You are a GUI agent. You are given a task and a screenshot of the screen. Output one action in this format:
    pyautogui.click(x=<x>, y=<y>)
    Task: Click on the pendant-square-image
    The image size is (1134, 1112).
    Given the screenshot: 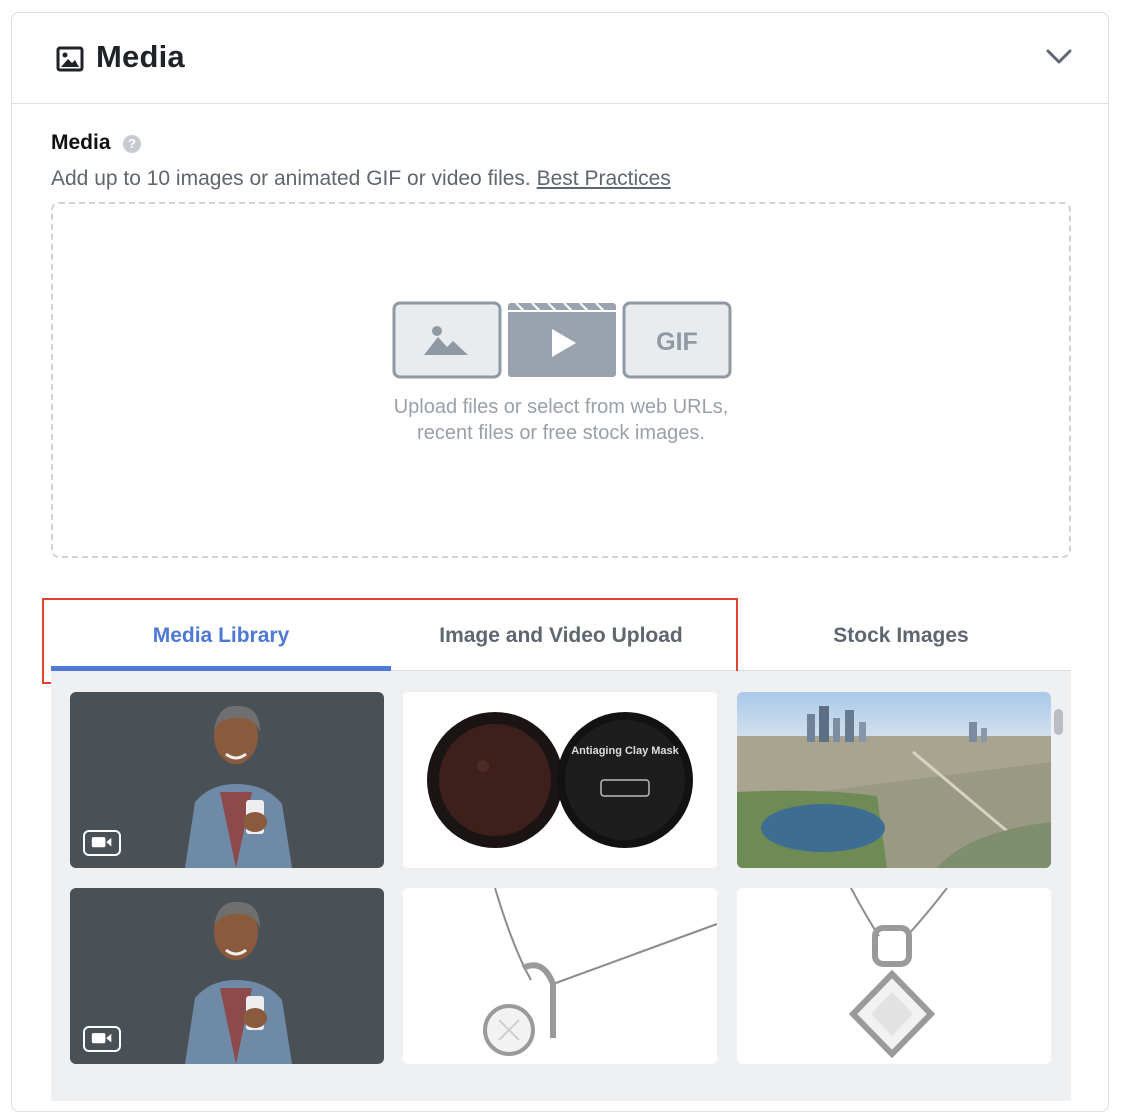 What is the action you would take?
    pyautogui.click(x=894, y=976)
    